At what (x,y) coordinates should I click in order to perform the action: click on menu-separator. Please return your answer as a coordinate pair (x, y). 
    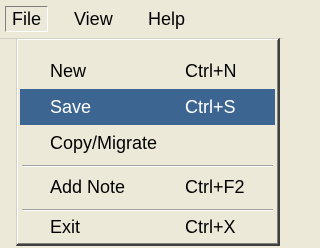
    Looking at the image, I should click on (147, 166).